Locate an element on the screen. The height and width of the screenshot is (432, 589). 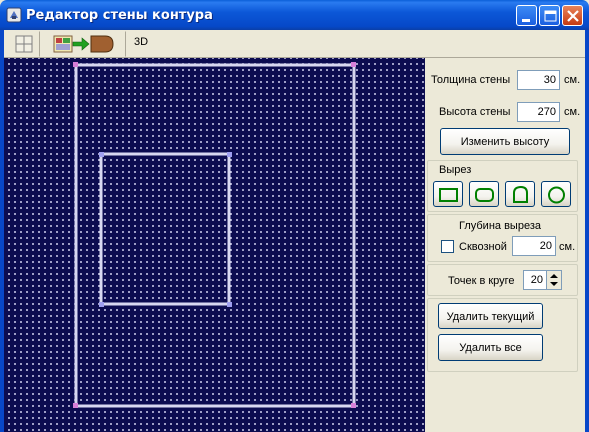
delete-all-button: Удалить все is located at coordinates (490, 347).